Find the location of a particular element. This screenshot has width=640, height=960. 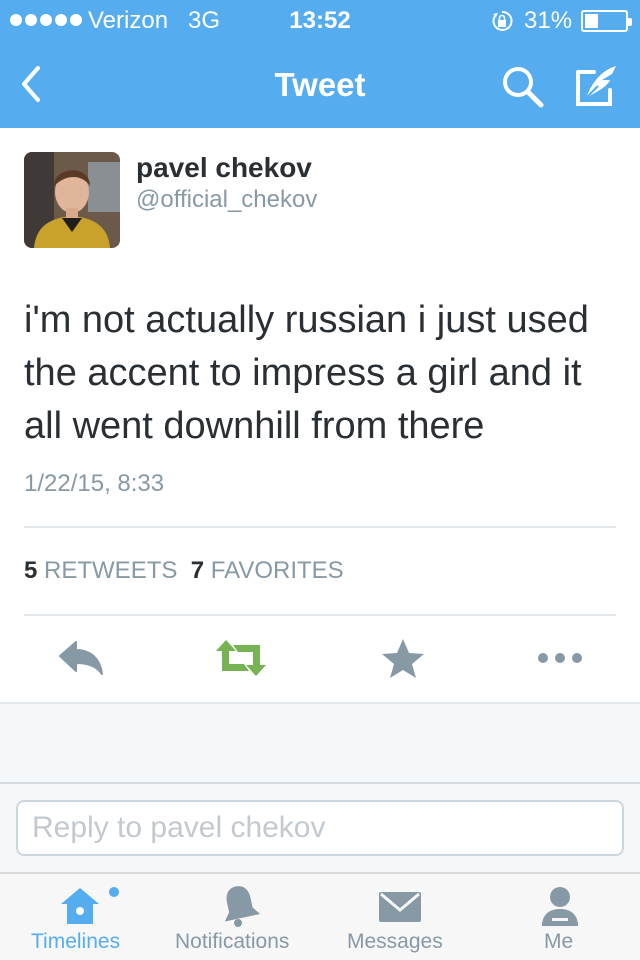

search-icon is located at coordinates (522, 86).